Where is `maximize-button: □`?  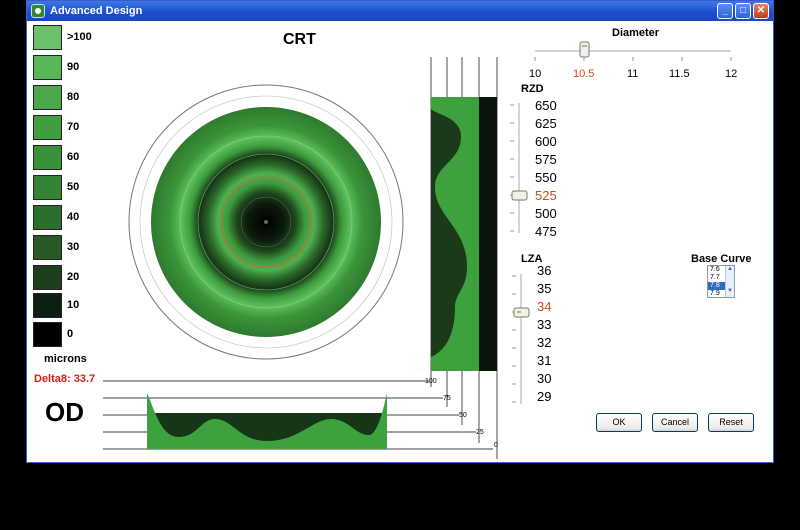
maximize-button: □ is located at coordinates (743, 11).